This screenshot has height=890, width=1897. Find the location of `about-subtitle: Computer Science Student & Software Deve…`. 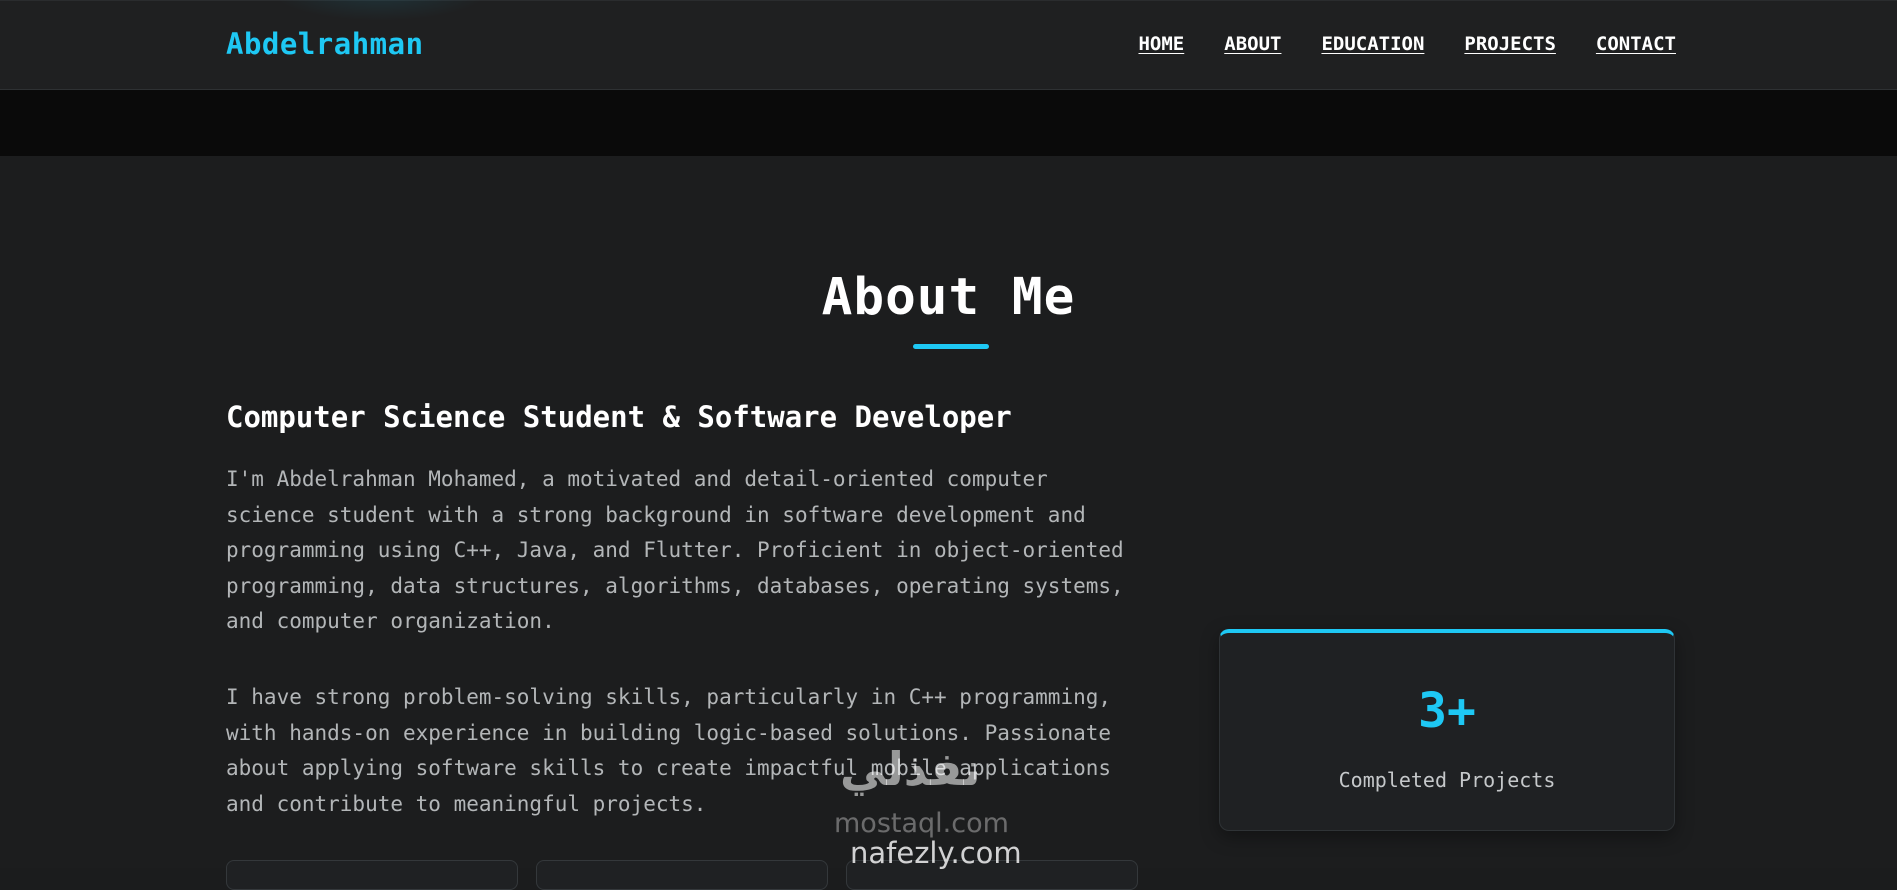

about-subtitle: Computer Science Student & Software Deve… is located at coordinates (619, 417).